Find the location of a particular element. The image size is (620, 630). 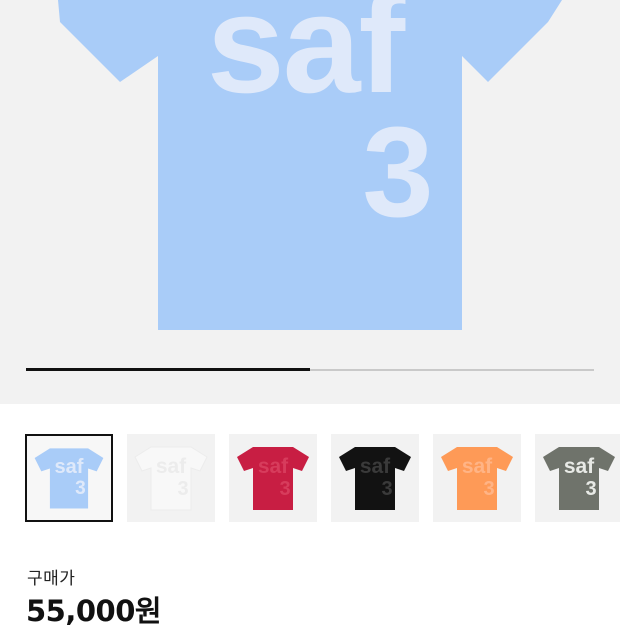

color-swatch-black: saf 3 is located at coordinates (375, 478).